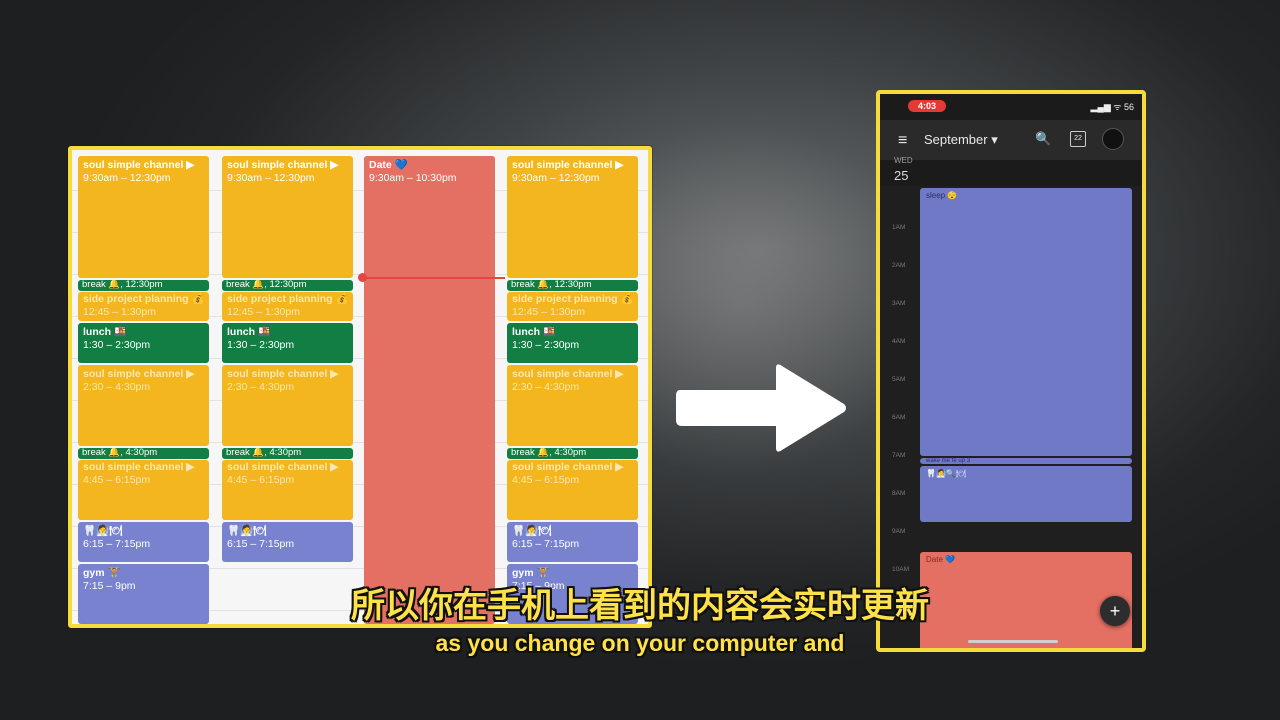 This screenshot has height=720, width=1280. What do you see at coordinates (1026, 322) in the screenshot?
I see `calendar-event-sleep: sleep 😴` at bounding box center [1026, 322].